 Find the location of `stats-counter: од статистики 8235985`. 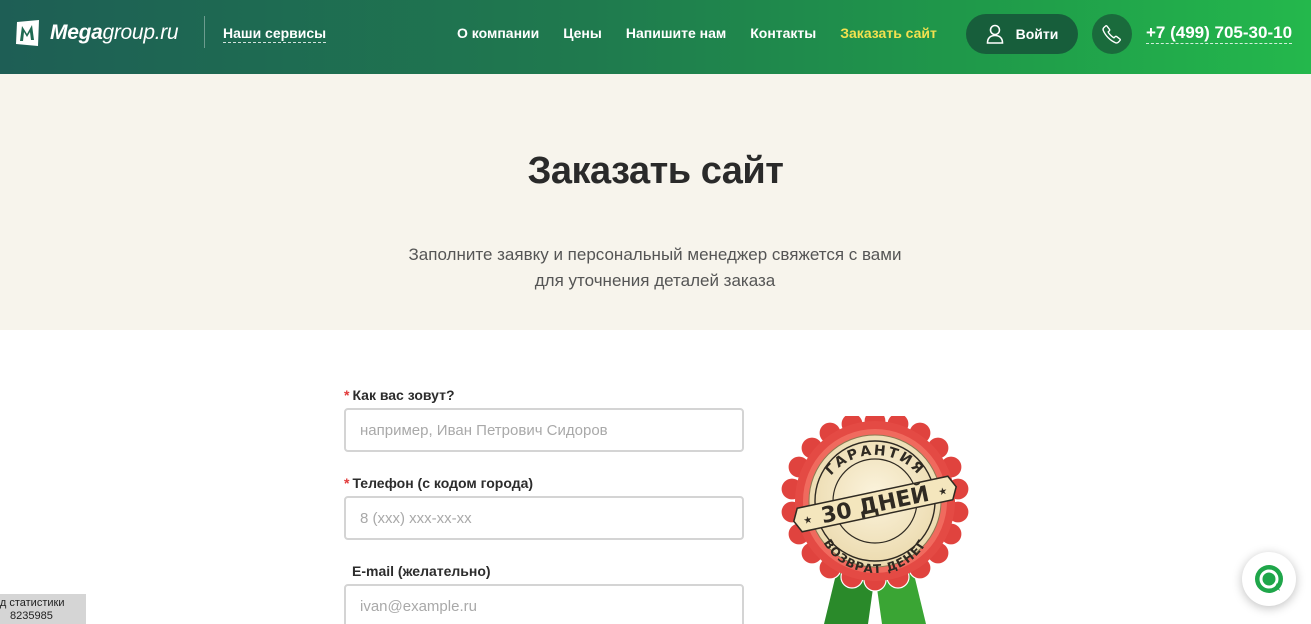

stats-counter: од статистики 8235985 is located at coordinates (43, 609).